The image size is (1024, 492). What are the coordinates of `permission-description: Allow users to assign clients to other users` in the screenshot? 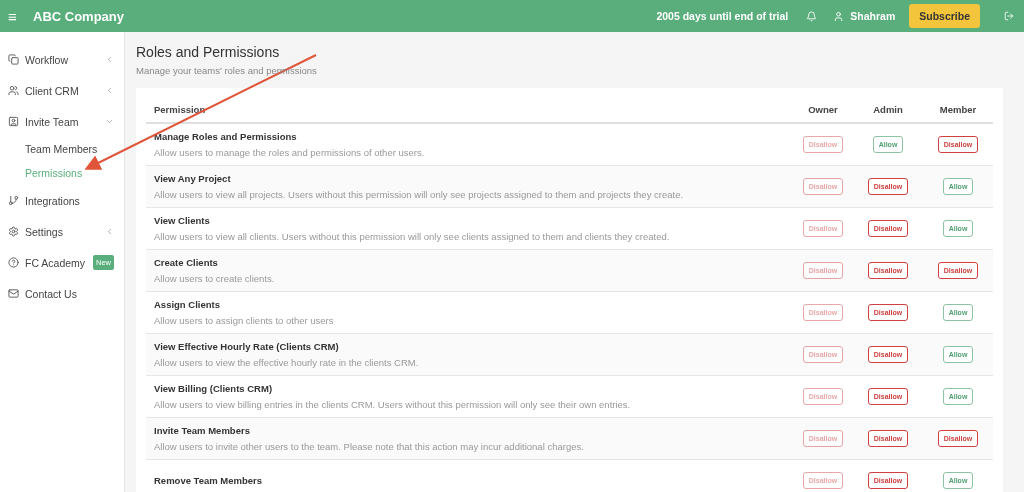 It's located at (244, 320).